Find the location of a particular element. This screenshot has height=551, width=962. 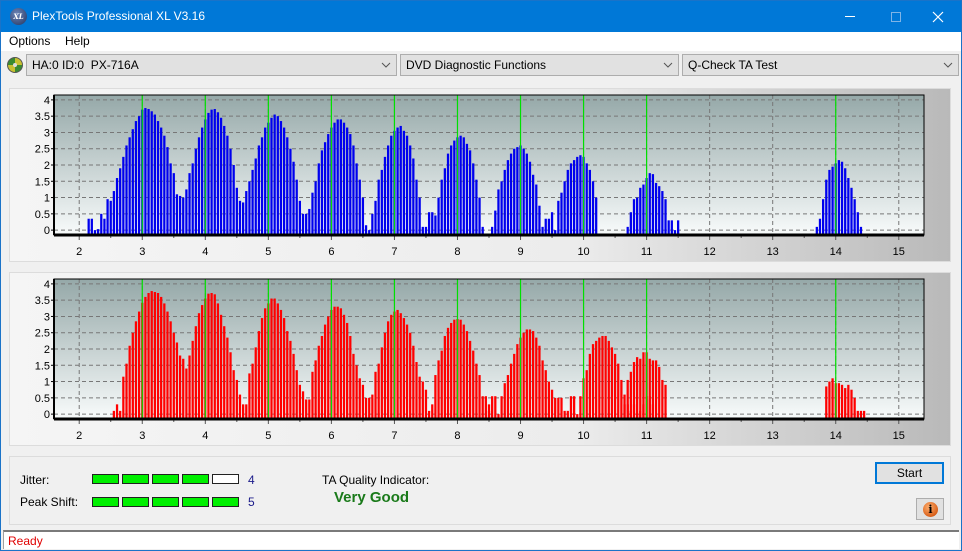

title-bar: XL PlexTools Professional XL V3.16 is located at coordinates (481, 16).